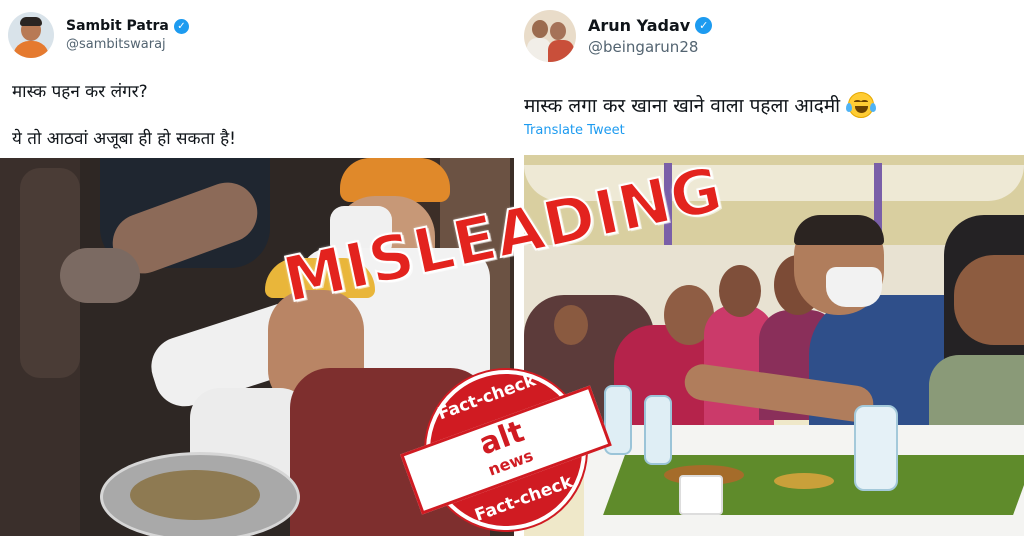 The image size is (1024, 536). What do you see at coordinates (117, 26) in the screenshot?
I see `author-name: Sambit Patra` at bounding box center [117, 26].